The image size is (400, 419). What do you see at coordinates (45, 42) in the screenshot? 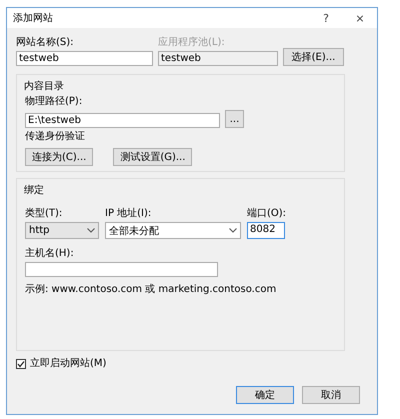
I see `field-label: 网站名称(S):` at bounding box center [45, 42].